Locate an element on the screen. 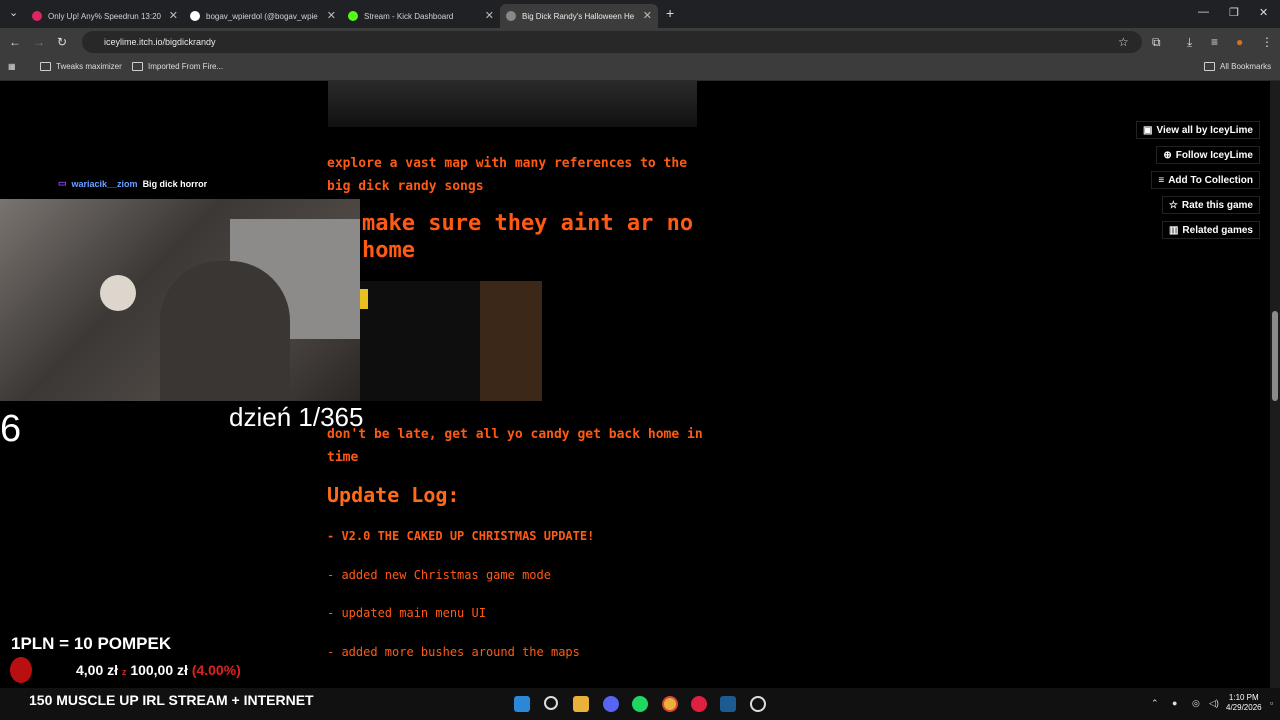 The image size is (1280, 720). donation-target: 100,00 zł is located at coordinates (159, 670).